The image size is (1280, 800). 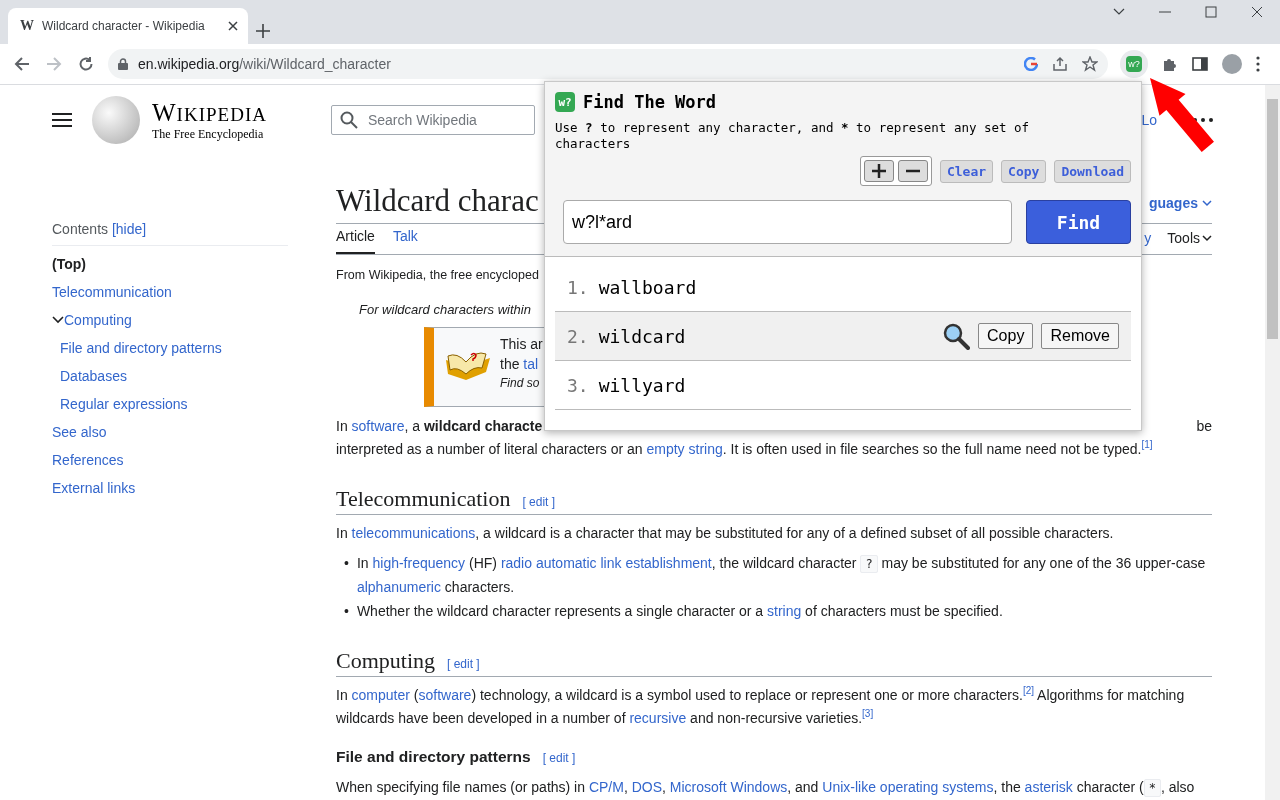 I want to click on paragraph: interpreted as a number of literal characters or an empty string. It is often used in file searches so the full name need not be typed.$^{[1]}$, so click(x=745, y=448).